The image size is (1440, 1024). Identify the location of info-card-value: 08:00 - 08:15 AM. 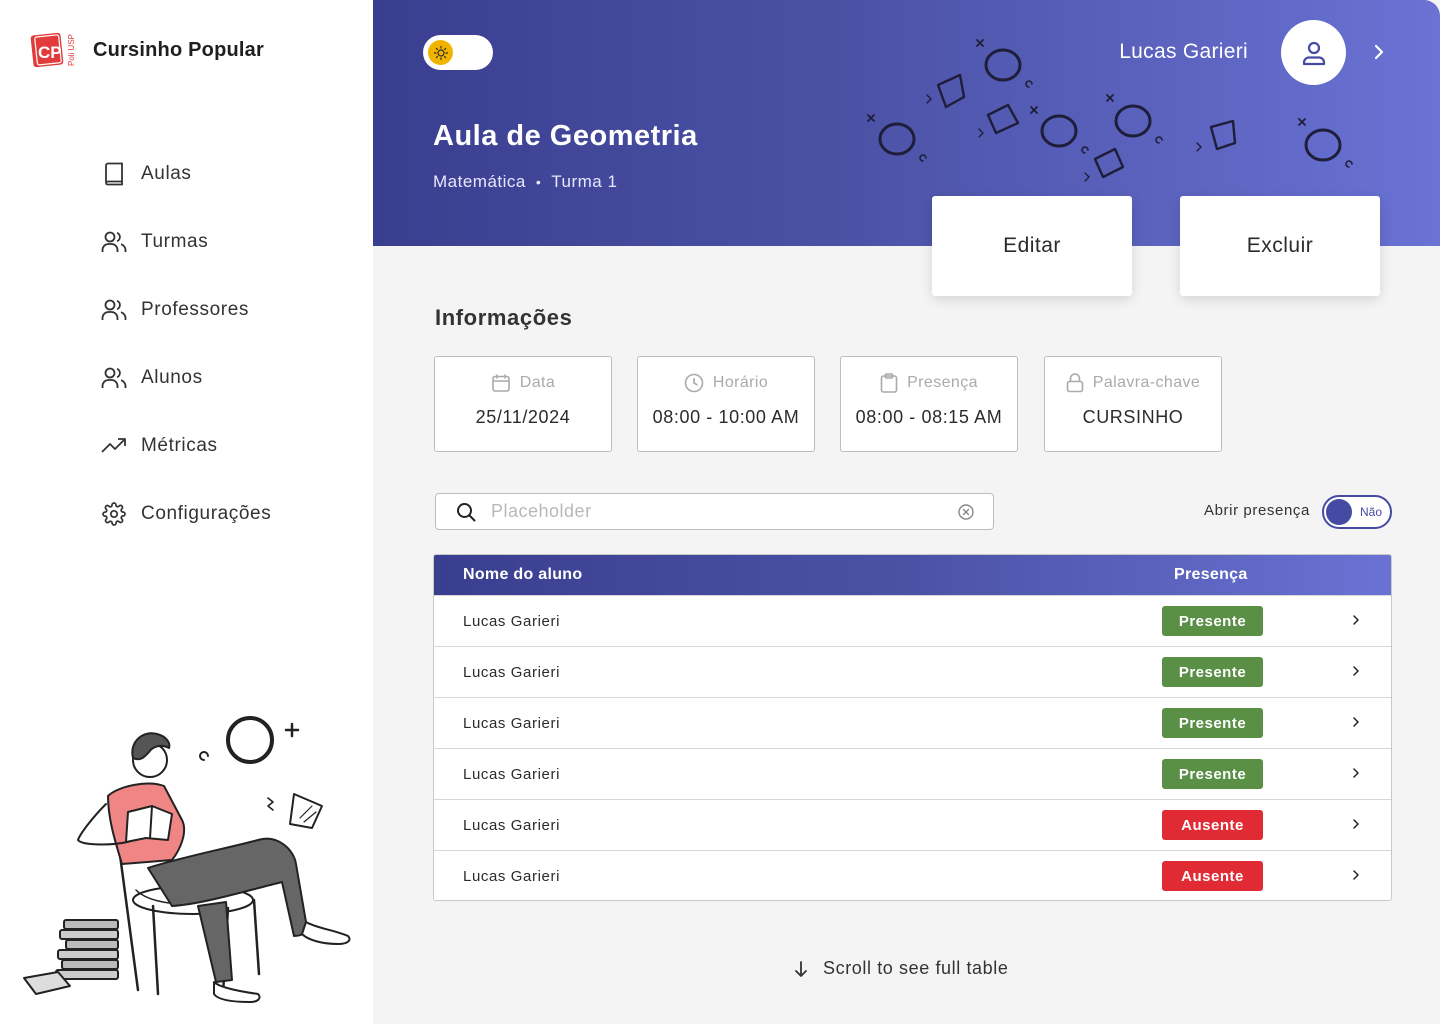
(929, 417).